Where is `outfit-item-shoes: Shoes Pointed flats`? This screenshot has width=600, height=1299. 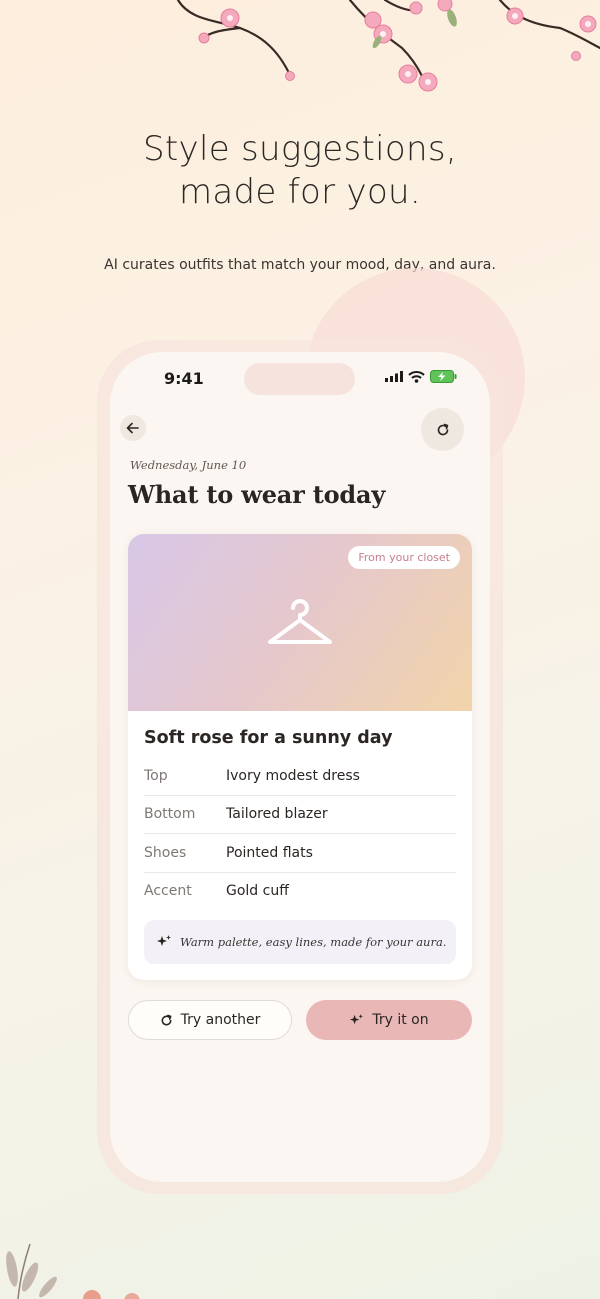 outfit-item-shoes: Shoes Pointed flats is located at coordinates (300, 853).